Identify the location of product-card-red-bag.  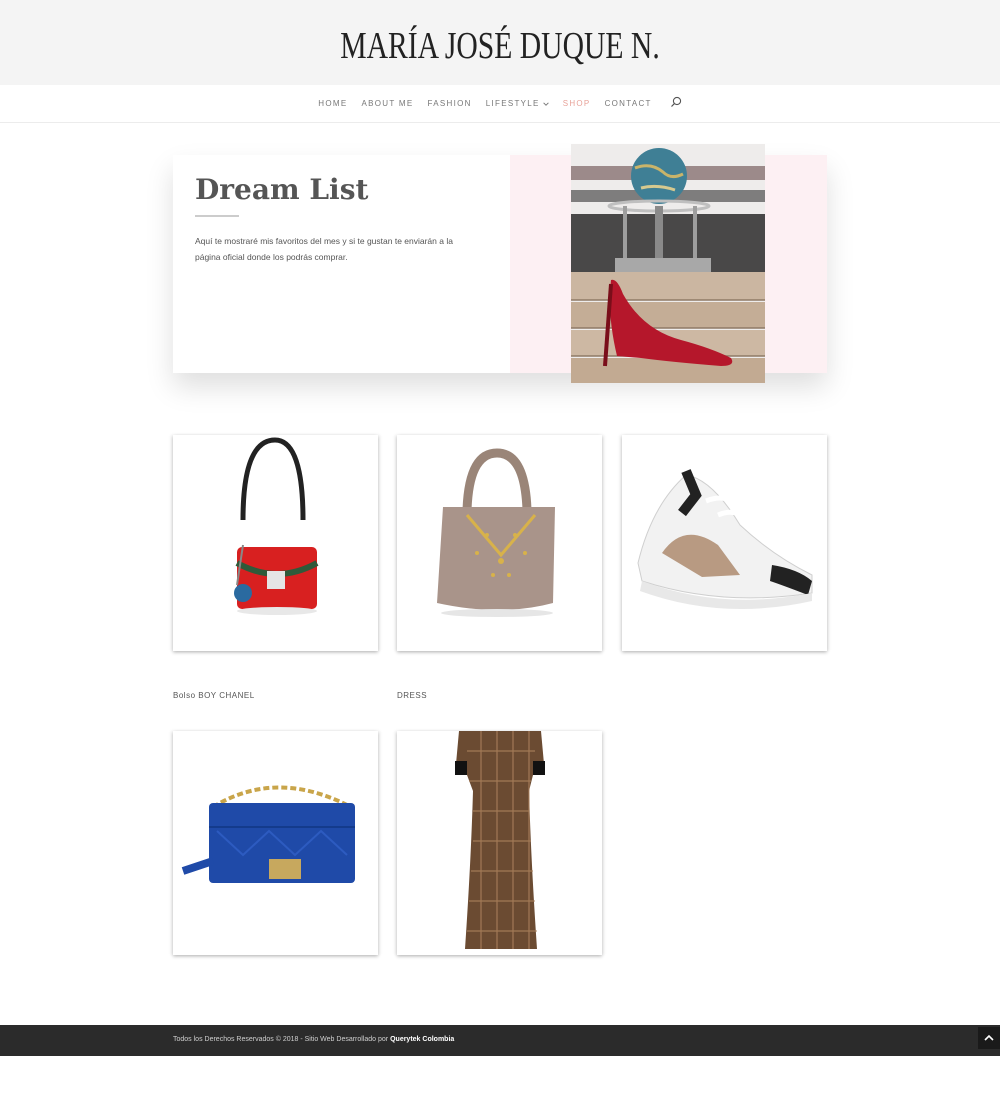
(275, 543).